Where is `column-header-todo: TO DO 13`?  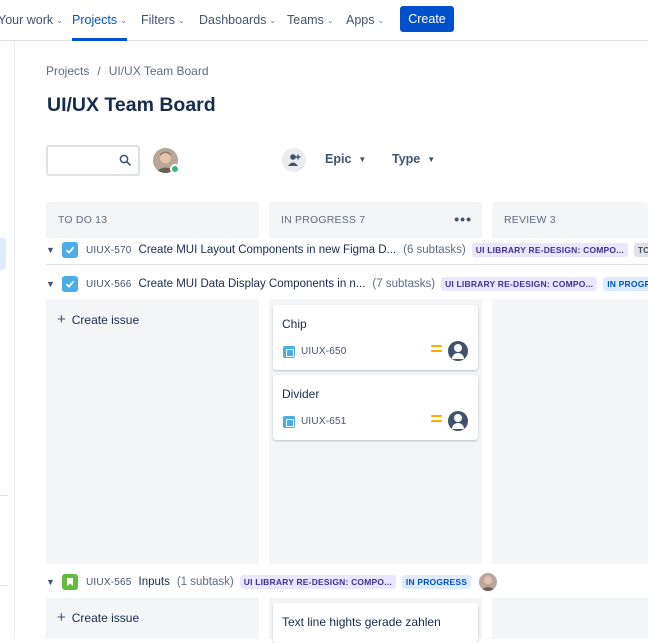
column-header-todo: TO DO 13 is located at coordinates (152, 220).